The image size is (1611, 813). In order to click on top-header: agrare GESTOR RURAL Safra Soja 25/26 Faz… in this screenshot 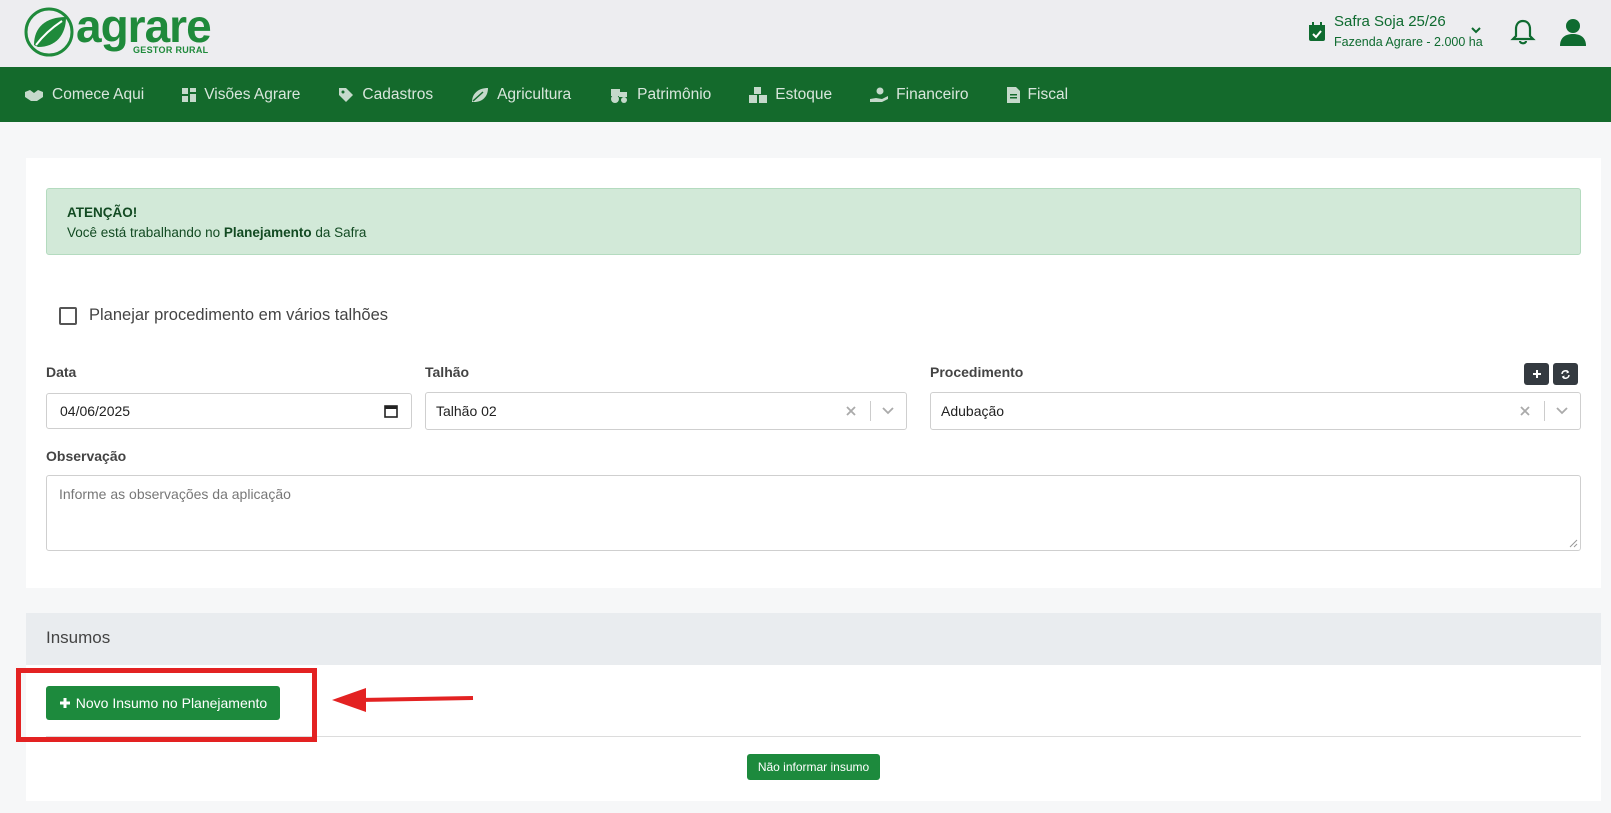, I will do `click(805, 33)`.